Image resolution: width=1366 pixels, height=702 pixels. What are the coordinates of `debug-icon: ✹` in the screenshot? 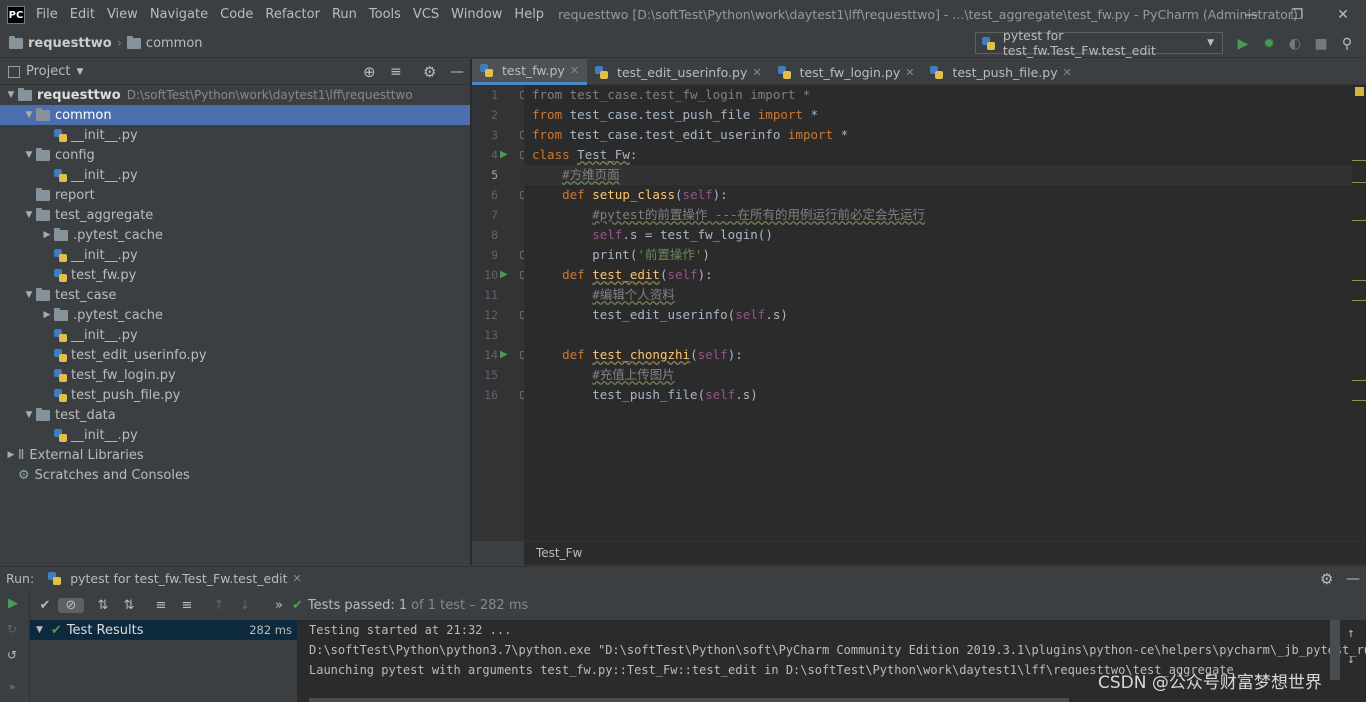 It's located at (1269, 44).